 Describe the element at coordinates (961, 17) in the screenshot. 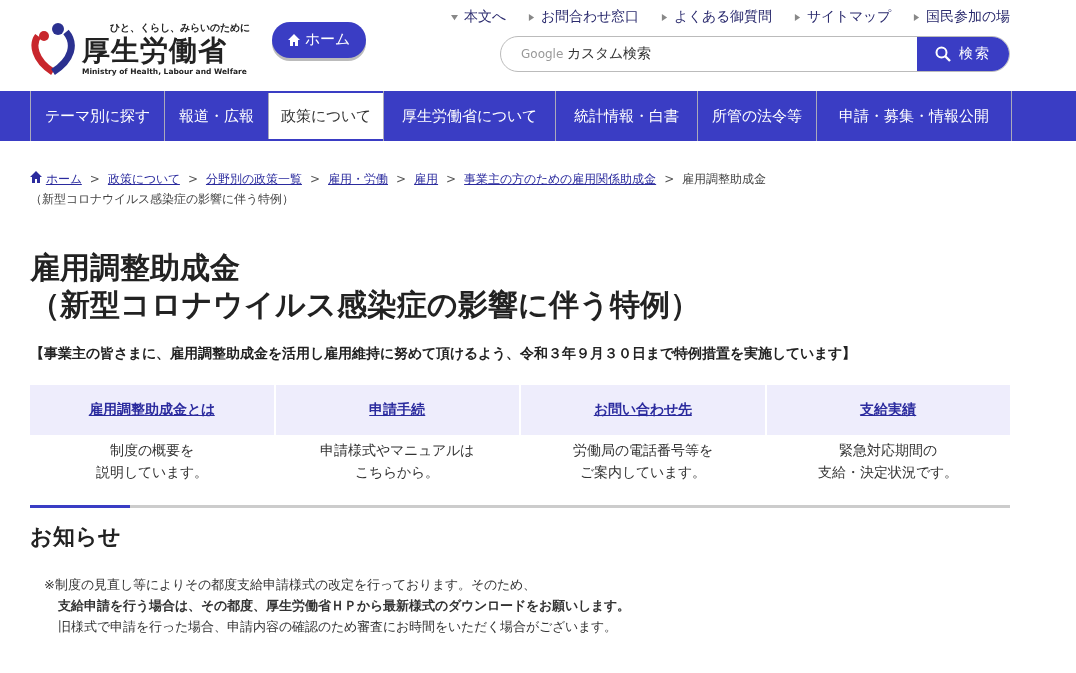

I see `utility-link: 国民参加の場` at that location.